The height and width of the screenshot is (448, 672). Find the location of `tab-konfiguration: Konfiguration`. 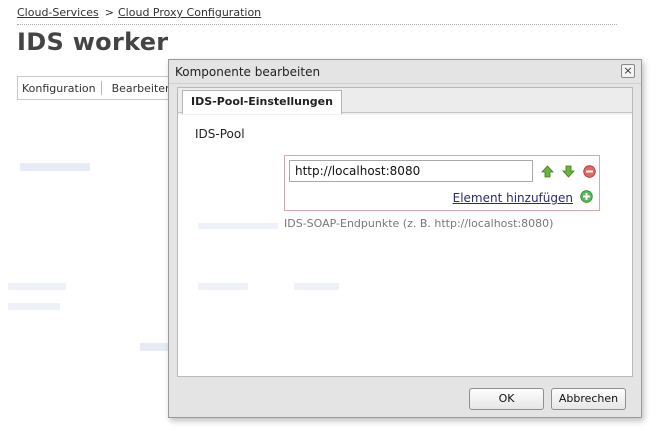

tab-konfiguration: Konfiguration is located at coordinates (61, 88).